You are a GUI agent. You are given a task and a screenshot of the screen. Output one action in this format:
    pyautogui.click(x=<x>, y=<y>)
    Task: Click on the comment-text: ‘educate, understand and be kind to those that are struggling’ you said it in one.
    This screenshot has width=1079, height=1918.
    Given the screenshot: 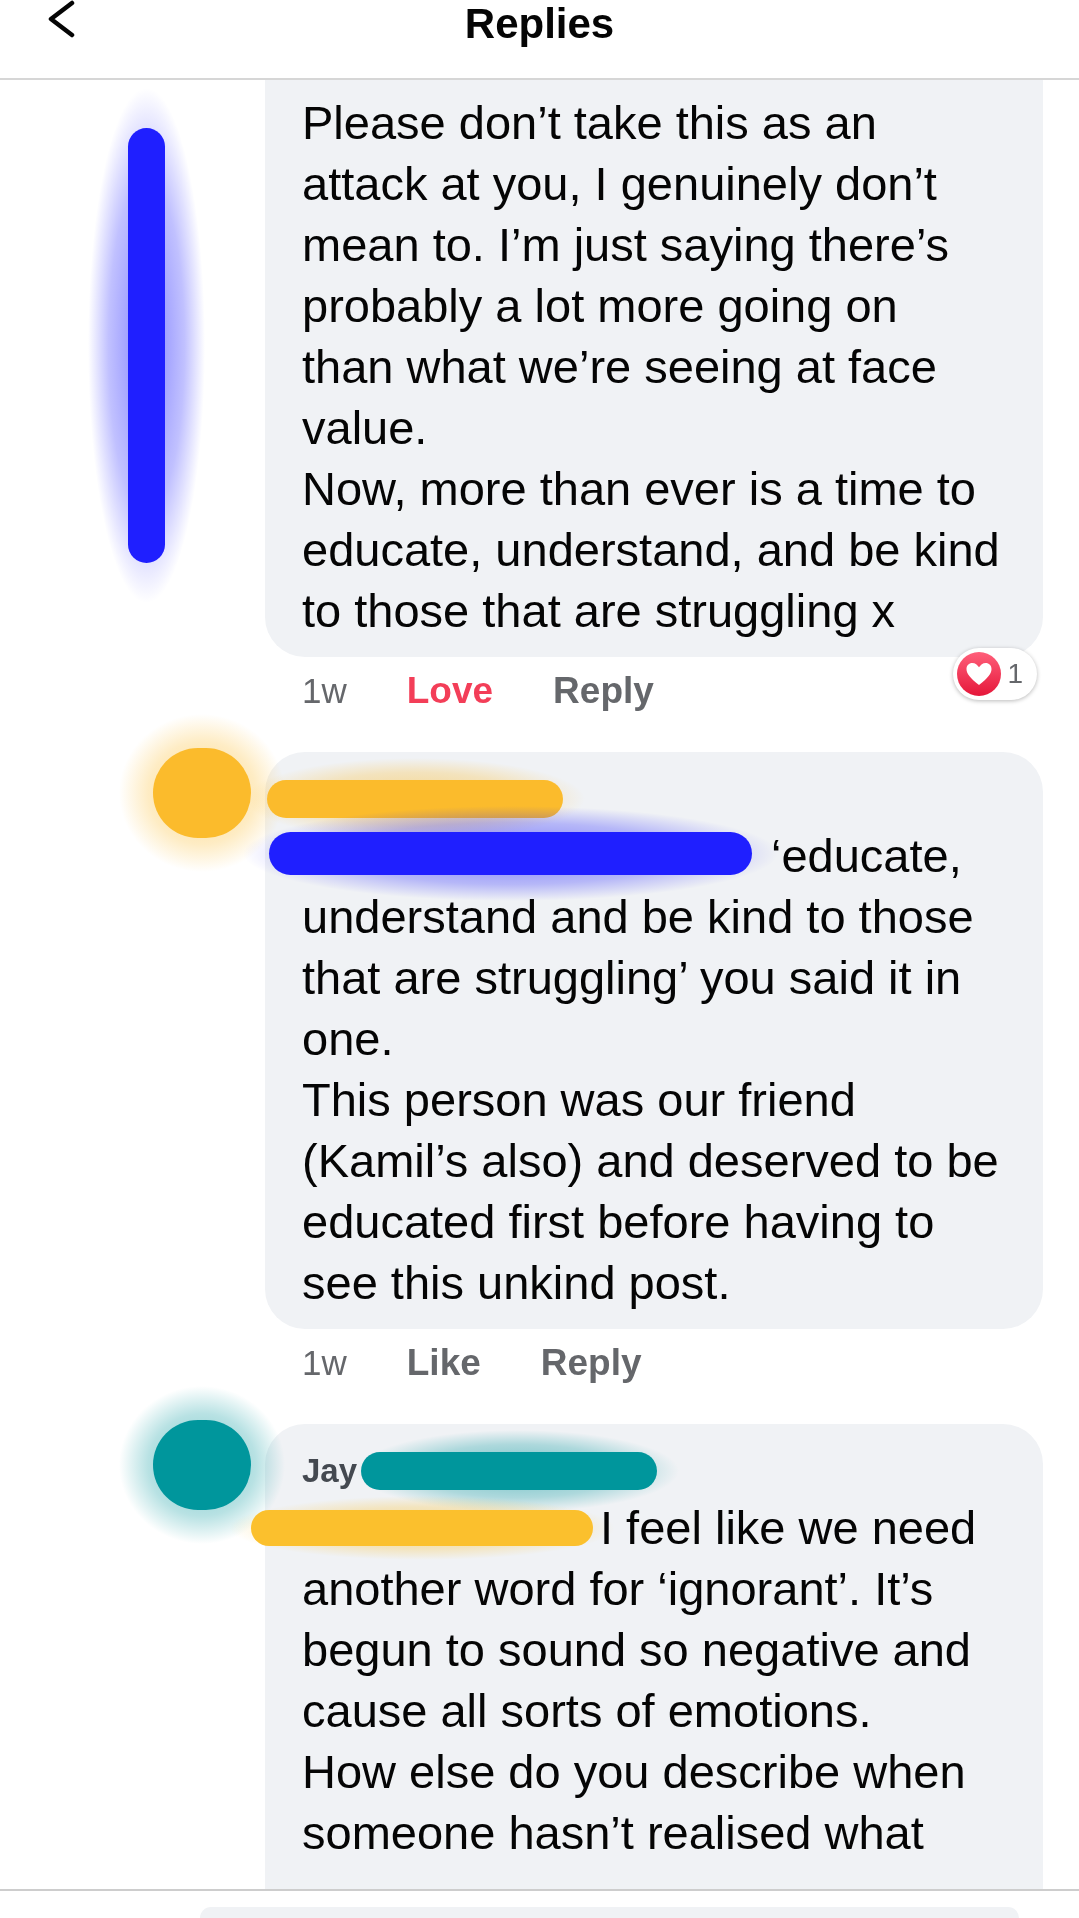 What is the action you would take?
    pyautogui.click(x=638, y=947)
    